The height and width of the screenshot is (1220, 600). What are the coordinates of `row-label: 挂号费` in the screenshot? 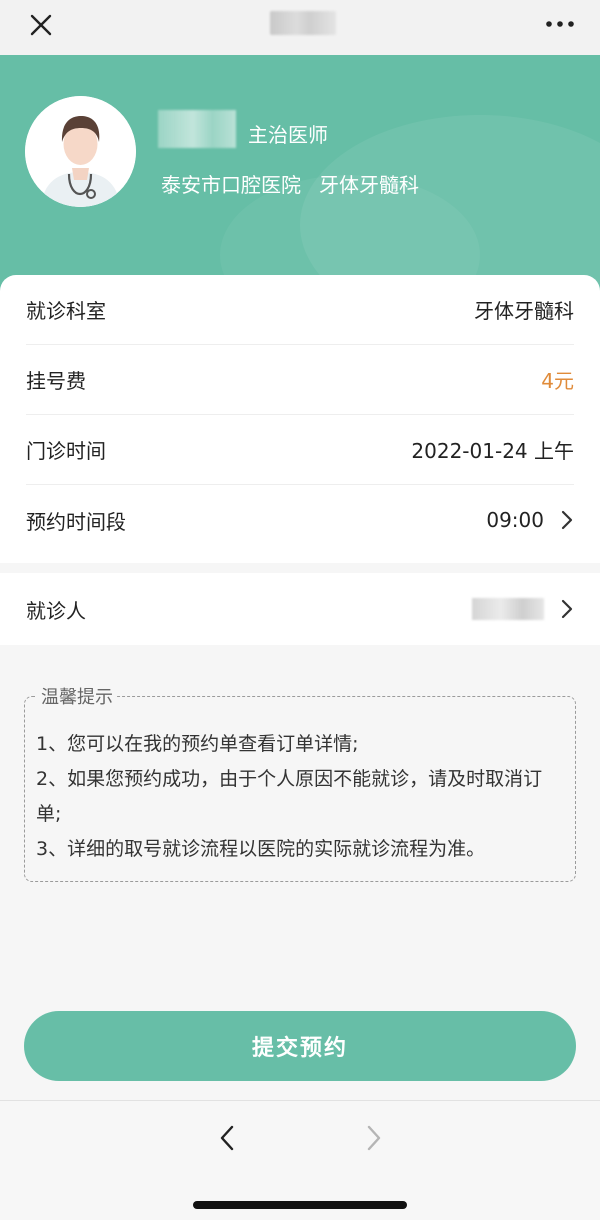 It's located at (56, 381).